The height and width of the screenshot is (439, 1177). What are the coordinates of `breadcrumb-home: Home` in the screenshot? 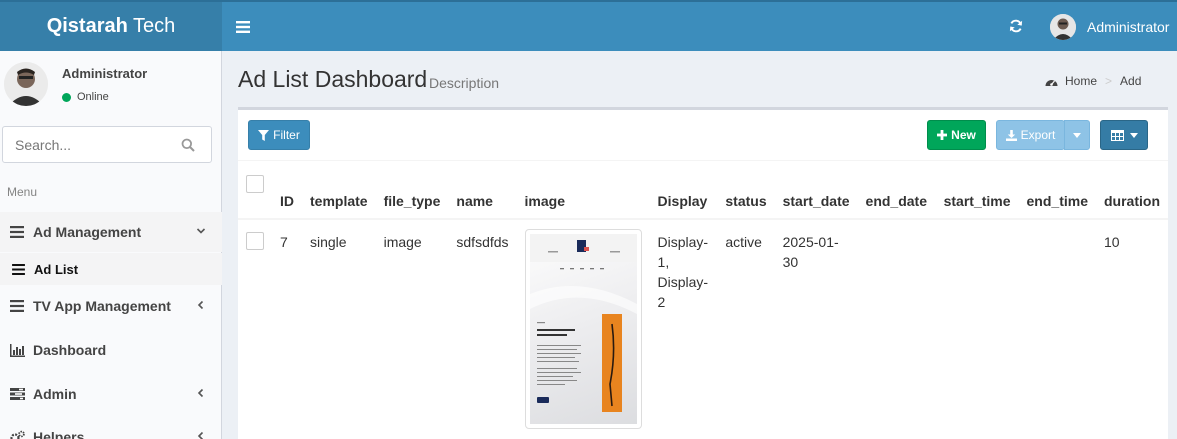 It's located at (1071, 81).